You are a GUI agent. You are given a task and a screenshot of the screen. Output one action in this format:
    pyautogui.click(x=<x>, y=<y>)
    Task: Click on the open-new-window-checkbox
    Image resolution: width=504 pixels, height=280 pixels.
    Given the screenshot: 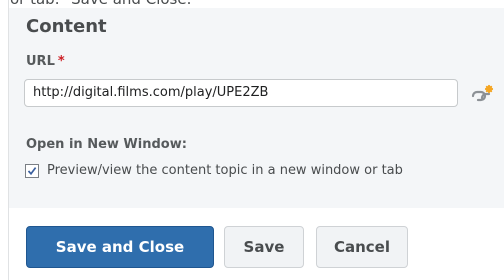 What is the action you would take?
    pyautogui.click(x=32, y=170)
    